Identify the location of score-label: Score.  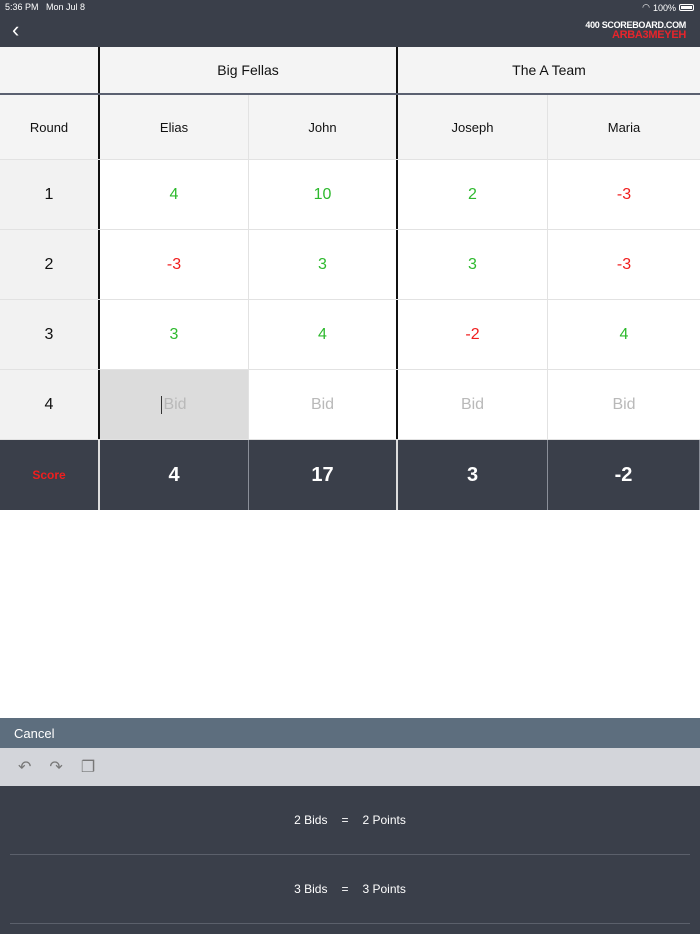
(50, 475).